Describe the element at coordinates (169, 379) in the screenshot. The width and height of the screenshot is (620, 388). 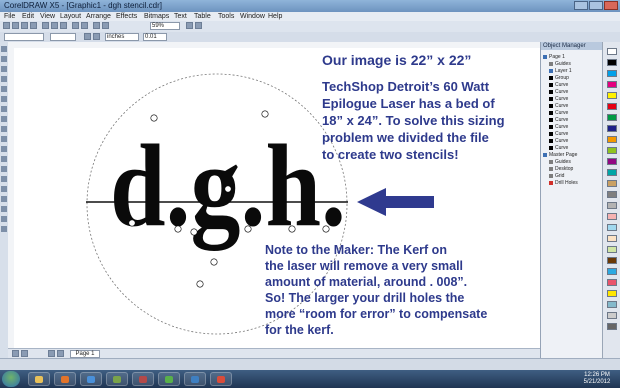
I see `taskbar-coreldraw-icon` at that location.